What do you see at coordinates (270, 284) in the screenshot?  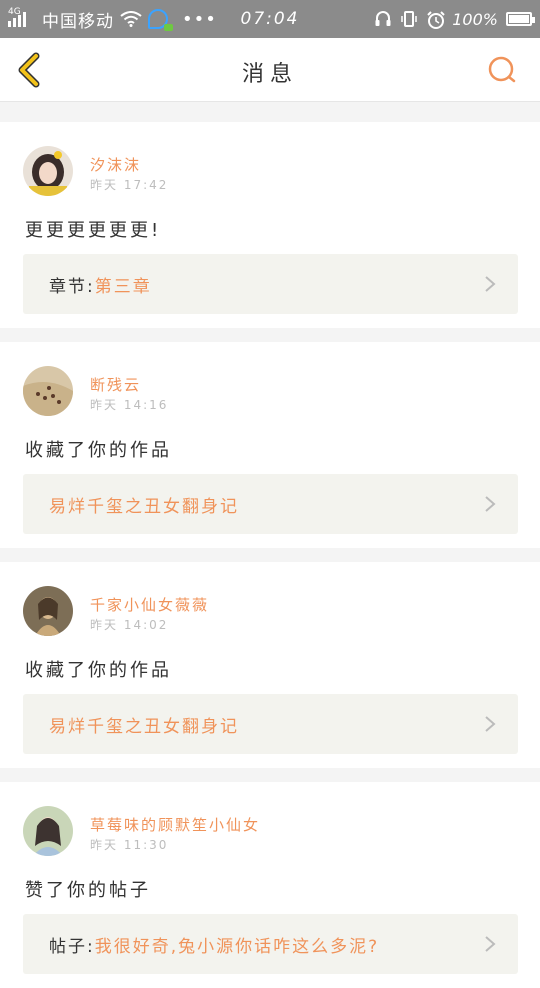 I see `referenced-item: 章节: 第三章` at bounding box center [270, 284].